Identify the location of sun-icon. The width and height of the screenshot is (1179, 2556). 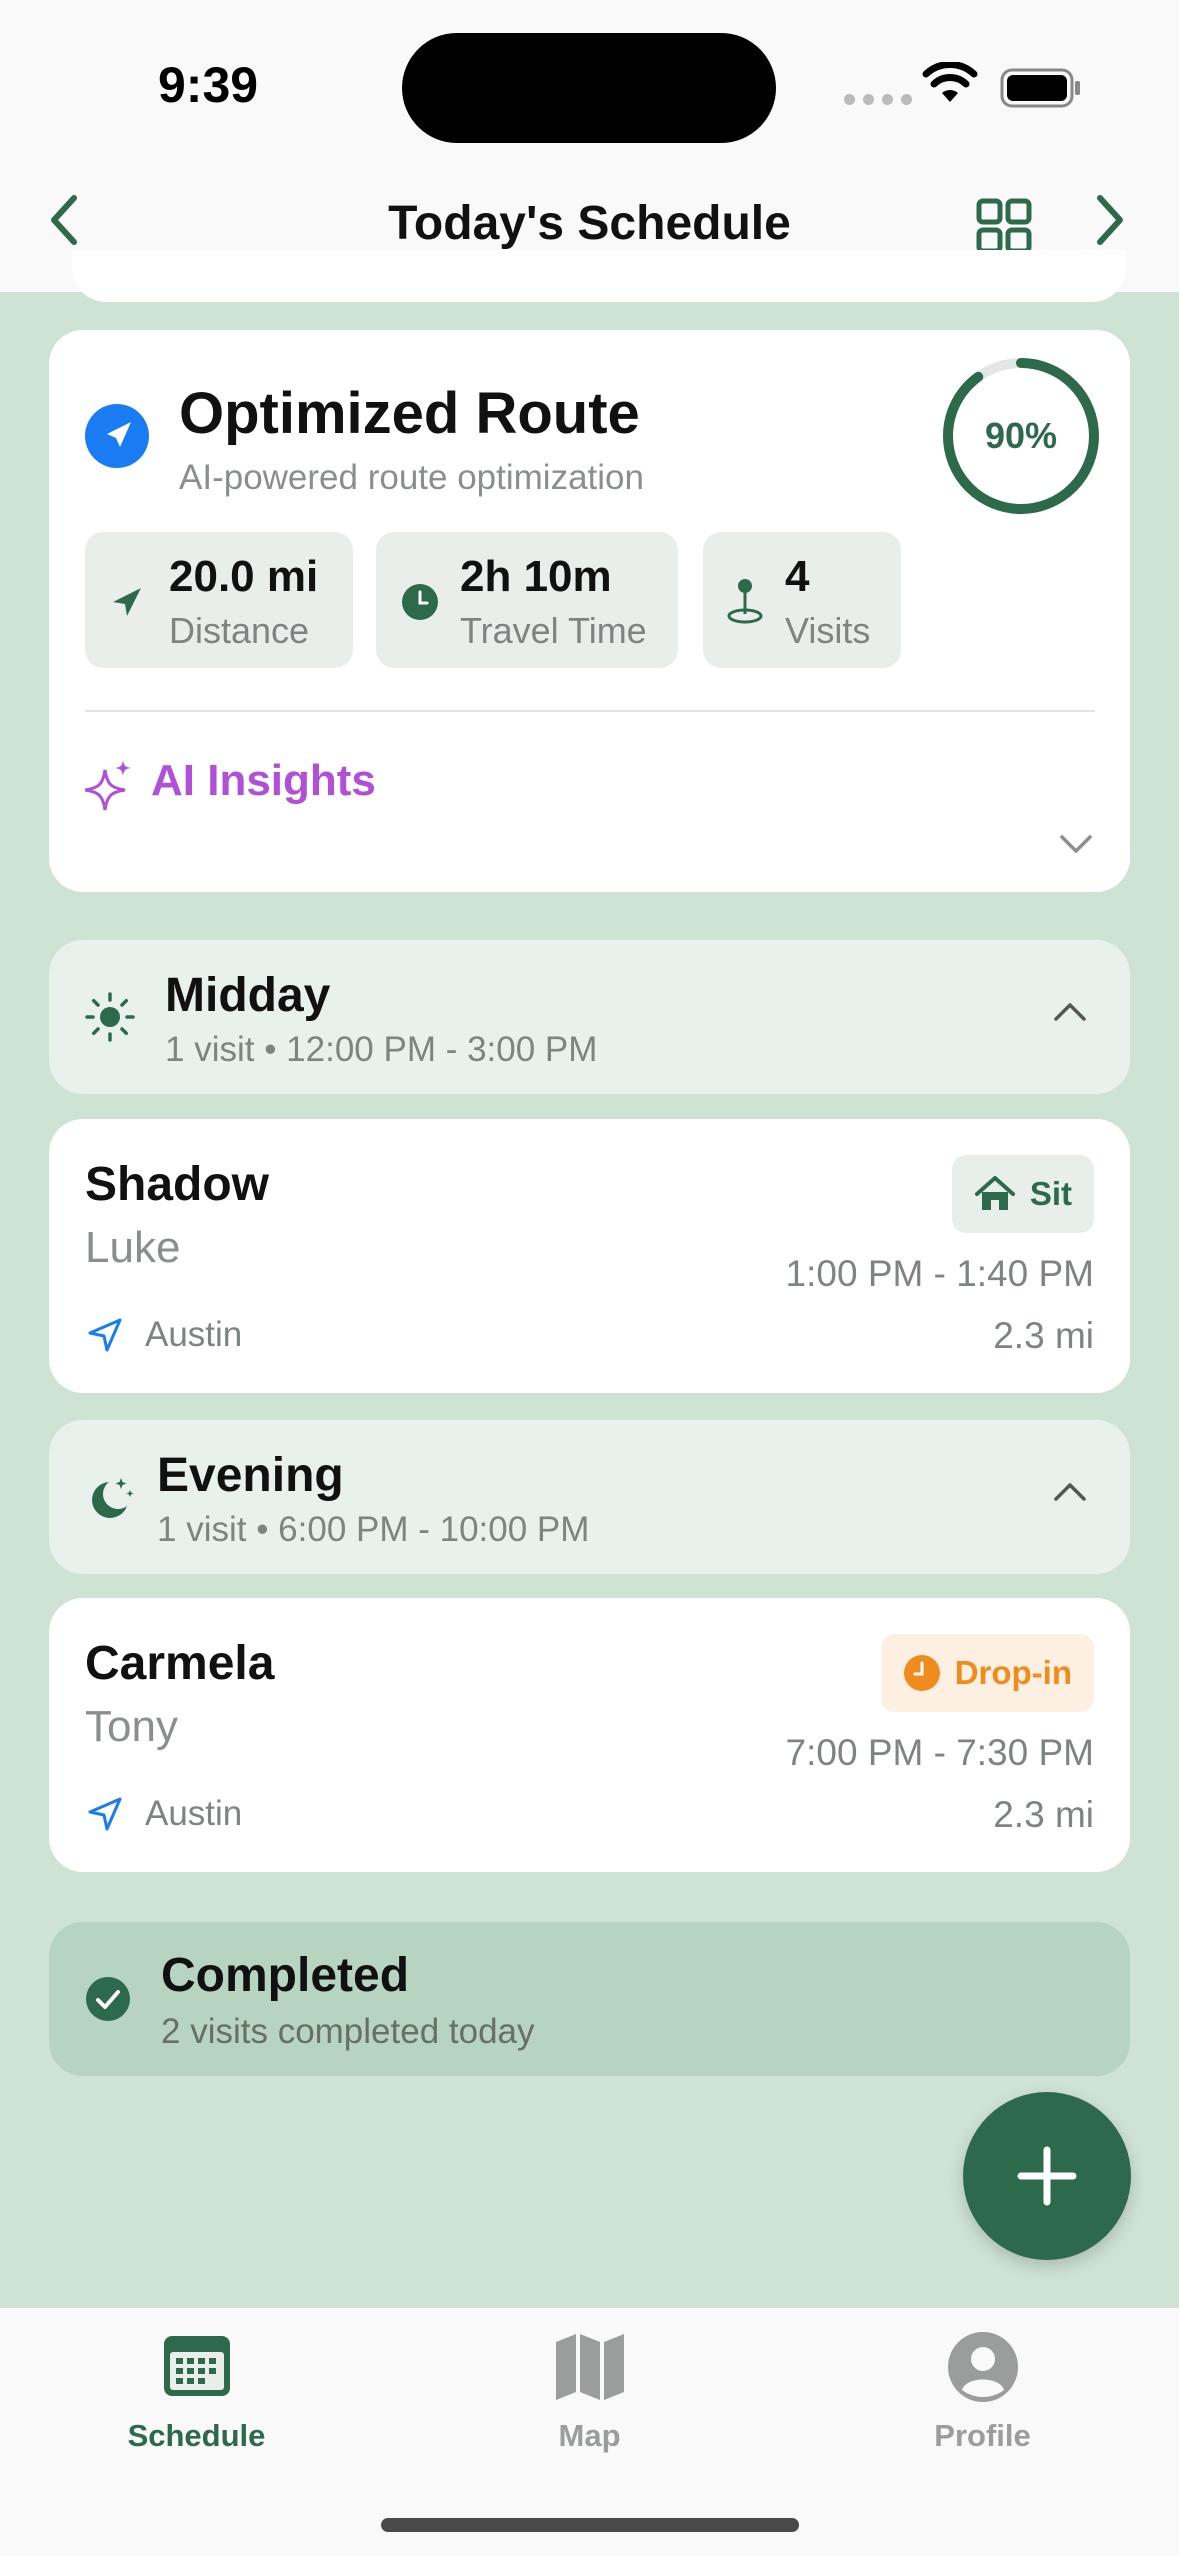
(110, 1017).